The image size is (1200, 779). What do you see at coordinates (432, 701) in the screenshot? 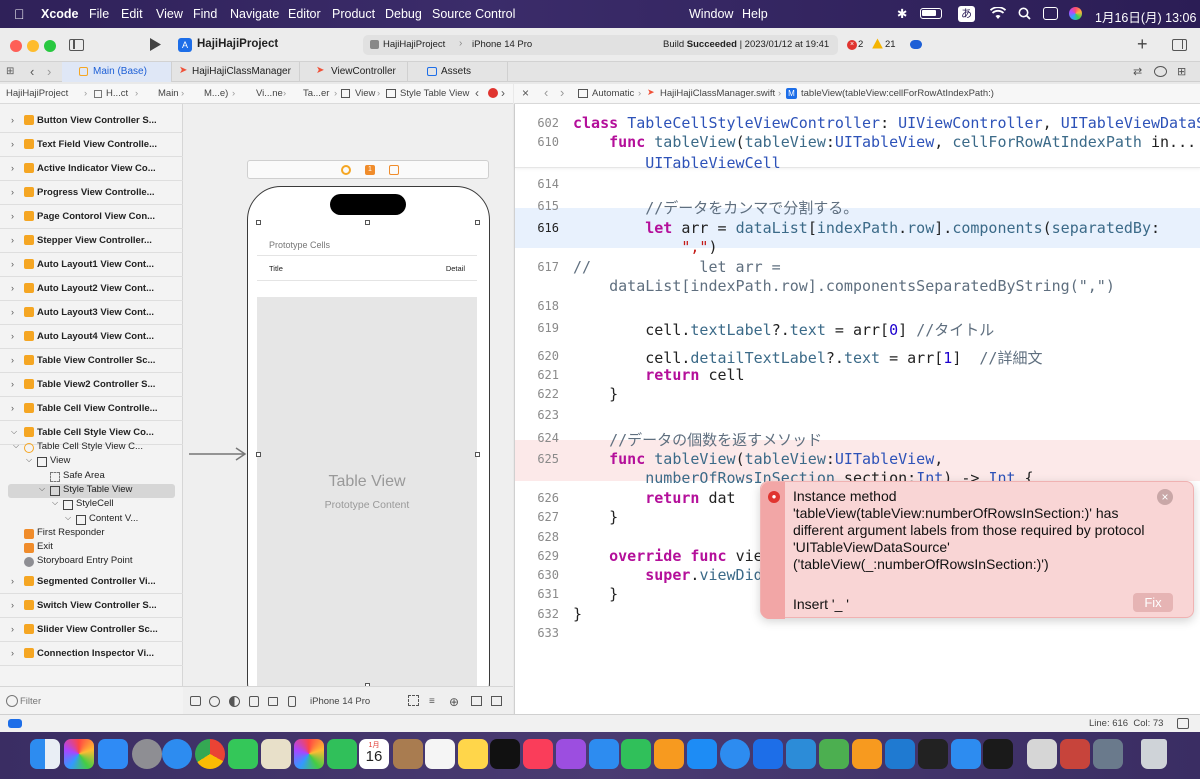
I see `align-icon: ≡` at bounding box center [432, 701].